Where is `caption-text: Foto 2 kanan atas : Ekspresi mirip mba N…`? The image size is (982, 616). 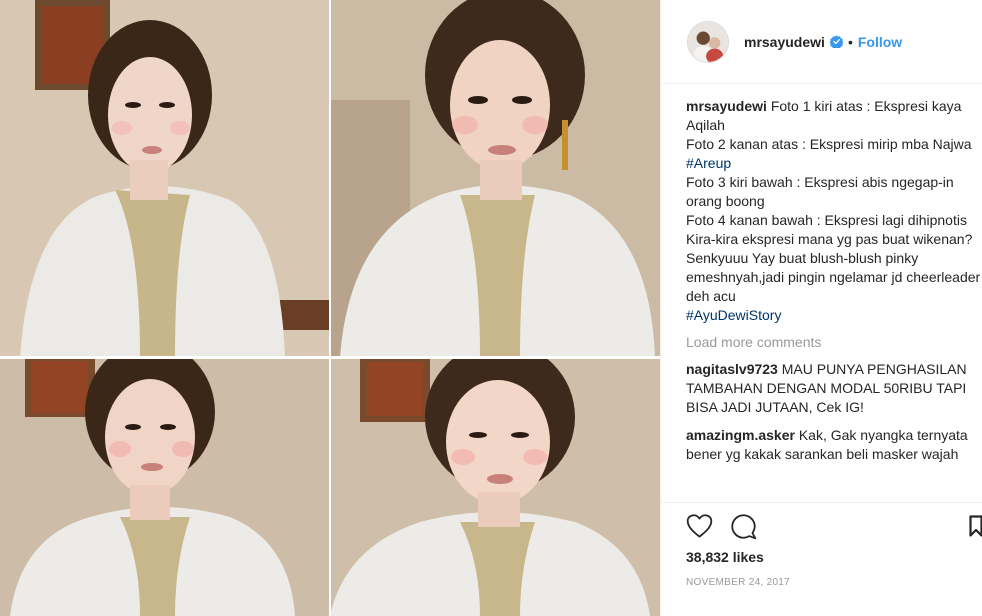
caption-text: Foto 2 kanan atas : Ekspresi mirip mba N… is located at coordinates (829, 144).